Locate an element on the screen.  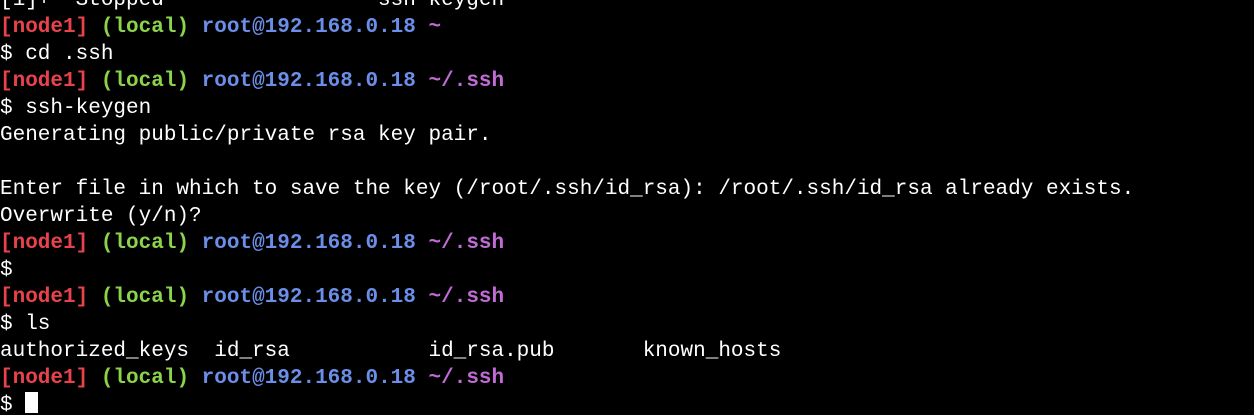
input-line: $ is located at coordinates (627, 403).